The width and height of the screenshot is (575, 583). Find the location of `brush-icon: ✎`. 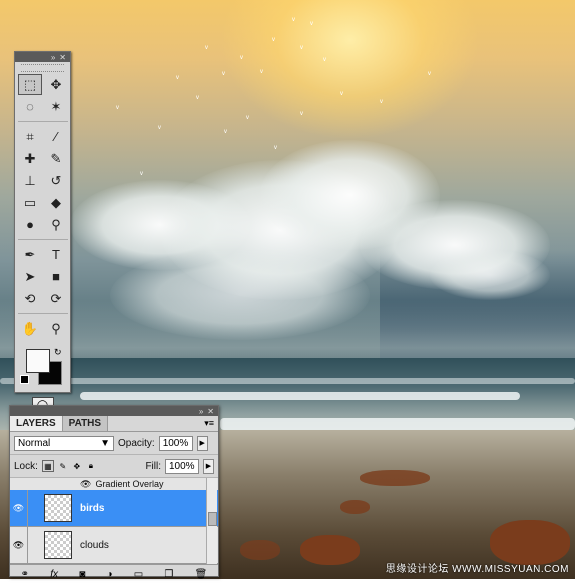

brush-icon: ✎ is located at coordinates (56, 158).